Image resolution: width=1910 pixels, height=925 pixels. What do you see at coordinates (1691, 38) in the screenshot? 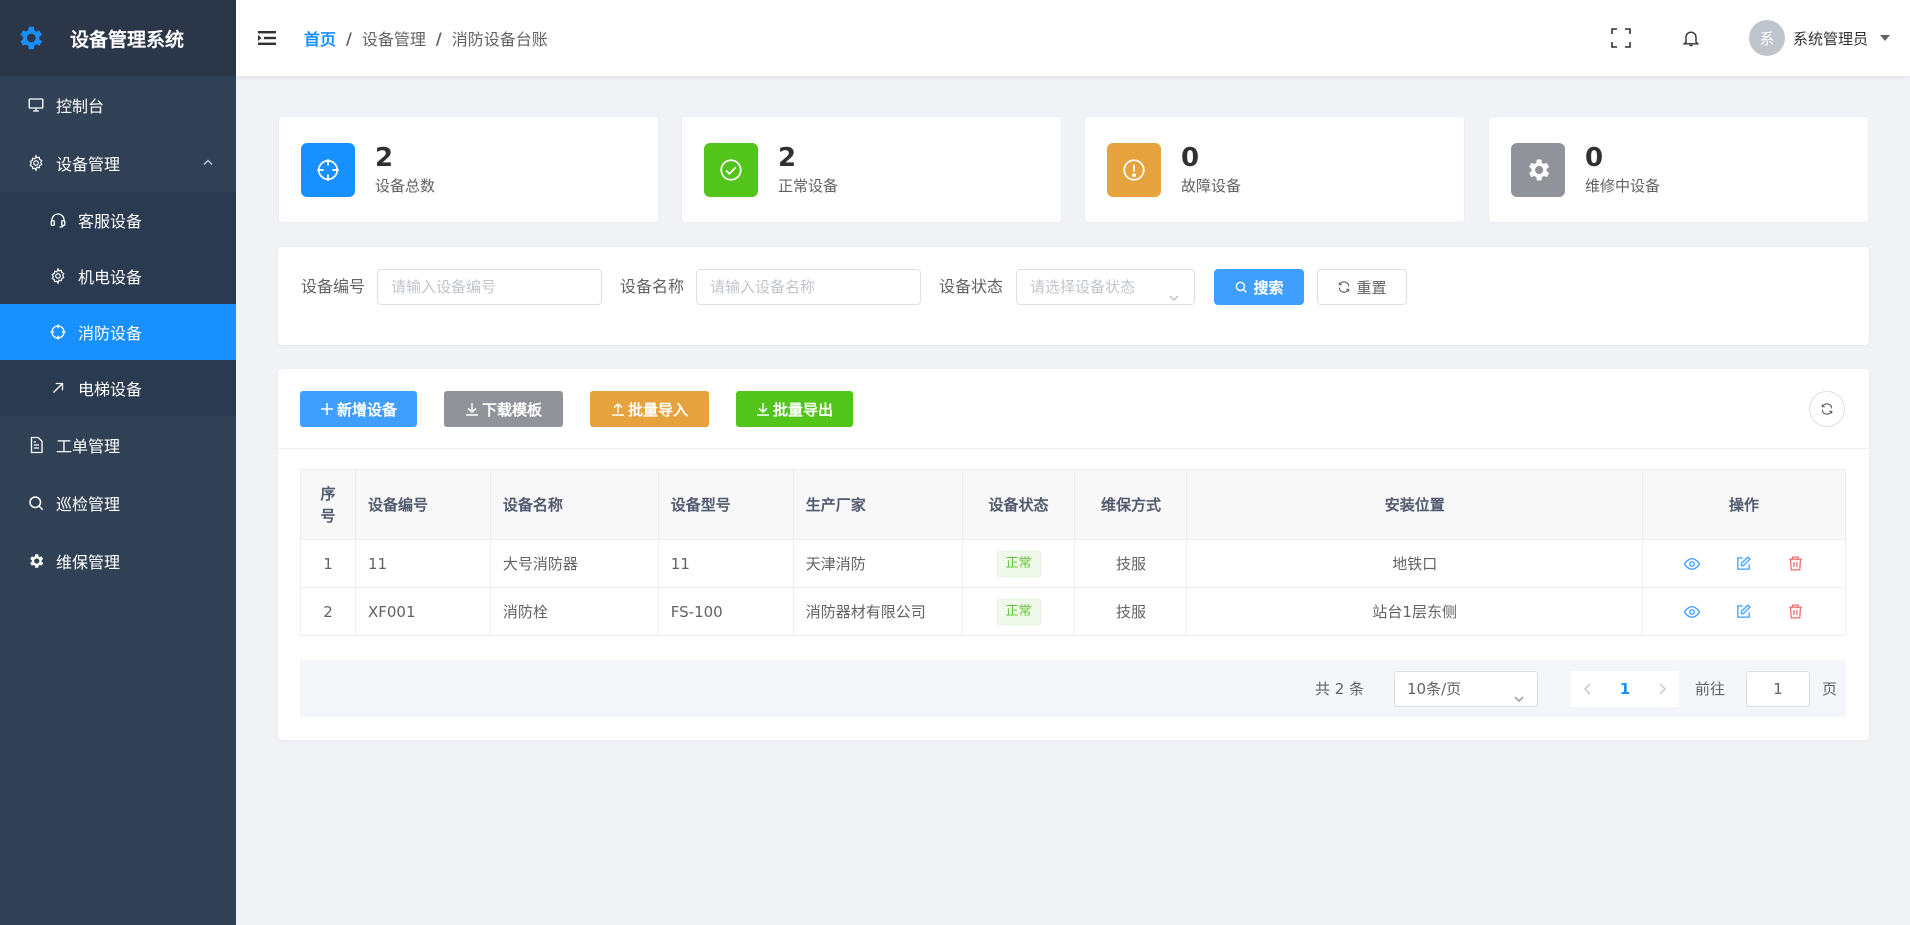
I see `bell-icon` at bounding box center [1691, 38].